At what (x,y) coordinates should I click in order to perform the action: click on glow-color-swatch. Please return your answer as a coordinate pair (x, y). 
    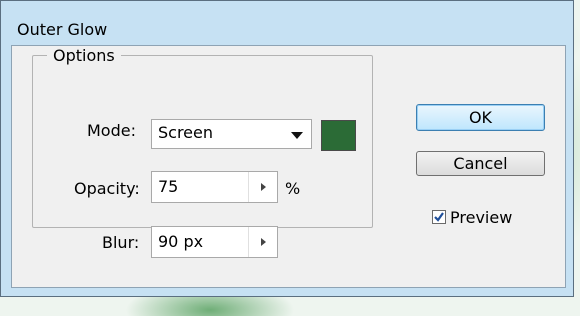
    Looking at the image, I should click on (338, 135).